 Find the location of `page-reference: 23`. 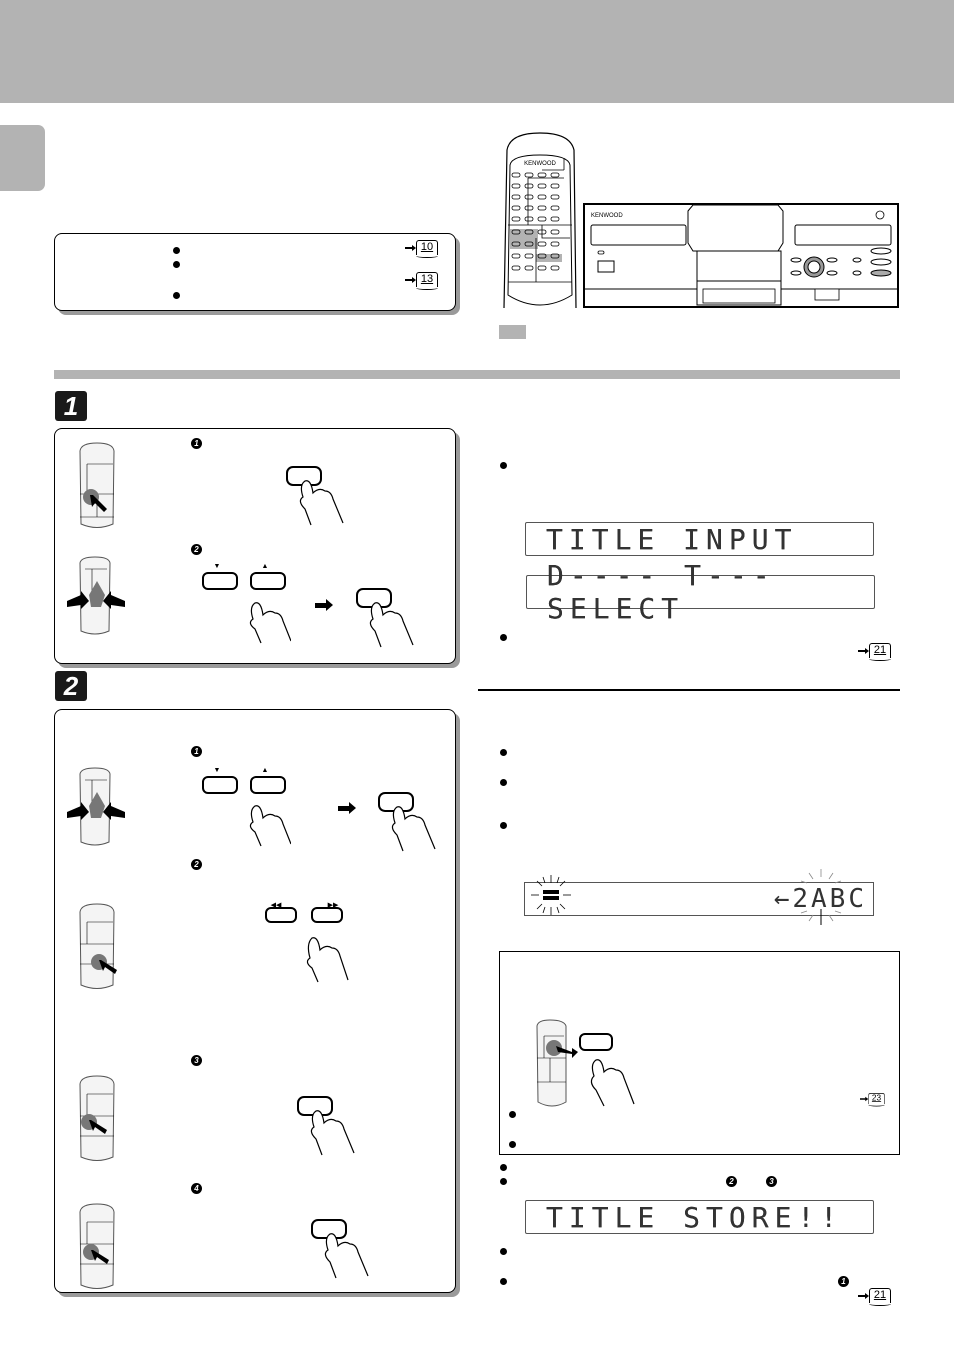

page-reference: 23 is located at coordinates (872, 1100).